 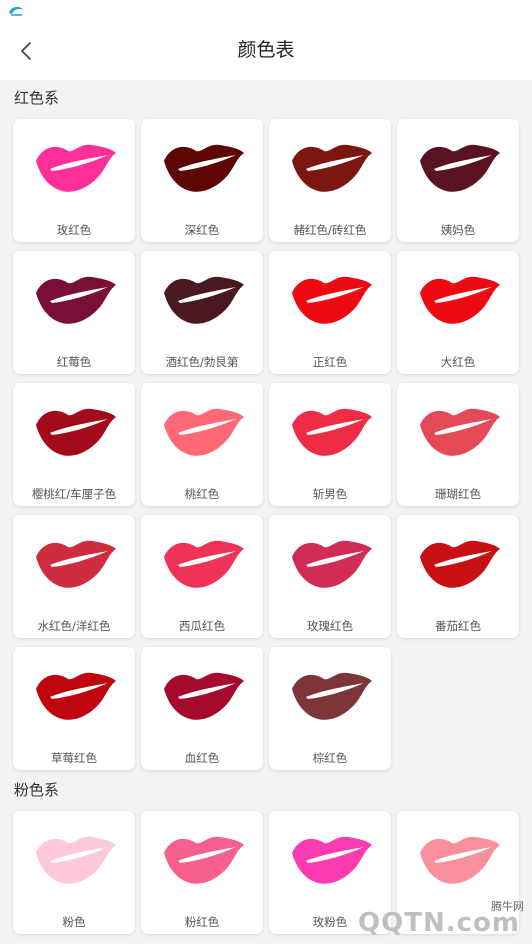 I want to click on color-card: 酒红色/勃艮第, so click(x=202, y=312).